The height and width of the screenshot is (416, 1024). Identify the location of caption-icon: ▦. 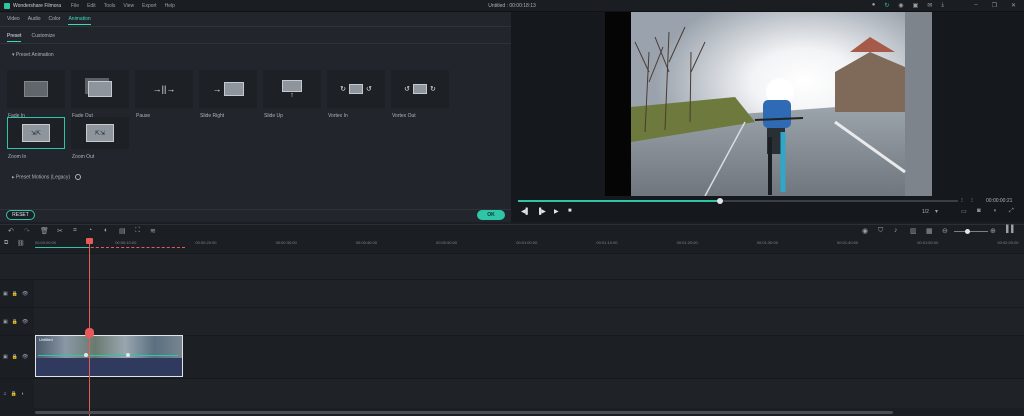
(929, 231).